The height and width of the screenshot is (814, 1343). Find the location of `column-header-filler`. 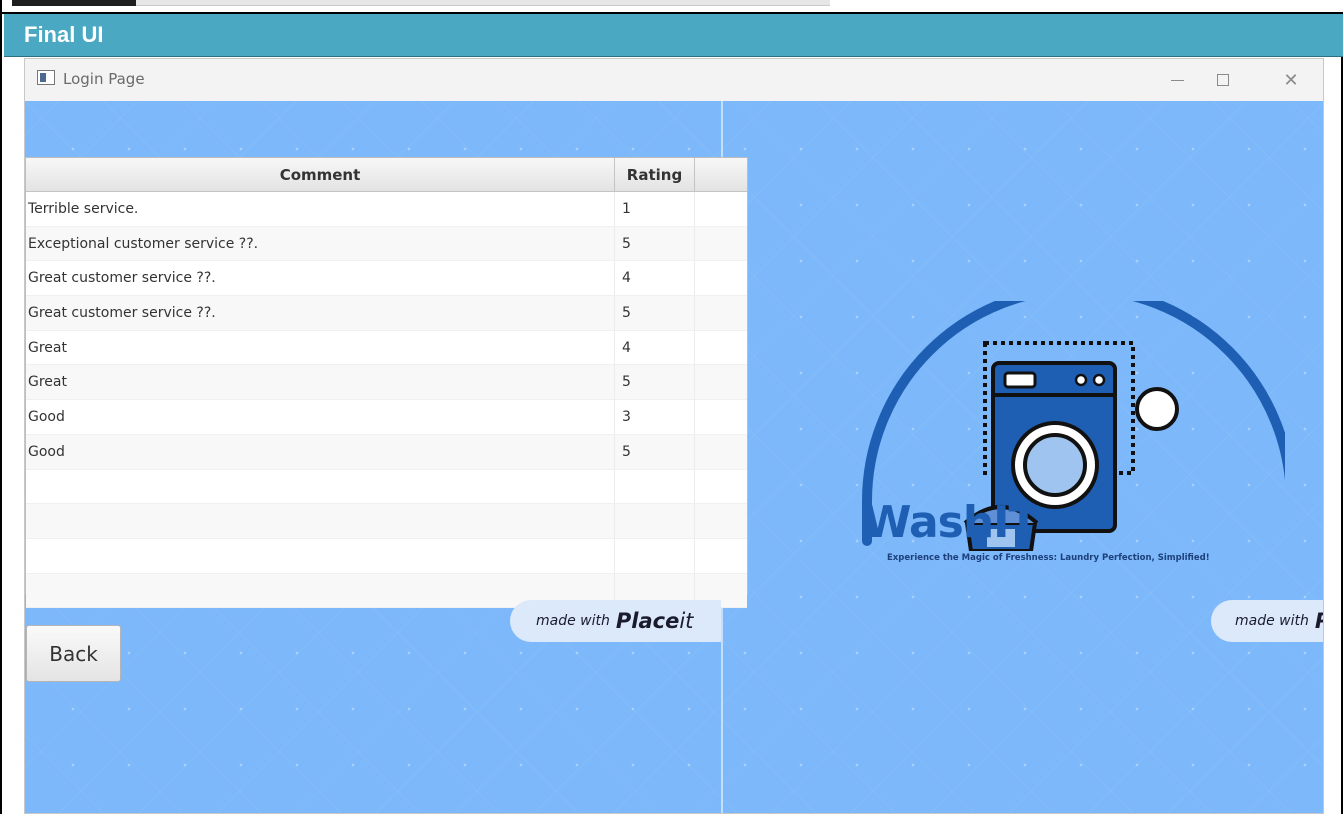

column-header-filler is located at coordinates (721, 175).